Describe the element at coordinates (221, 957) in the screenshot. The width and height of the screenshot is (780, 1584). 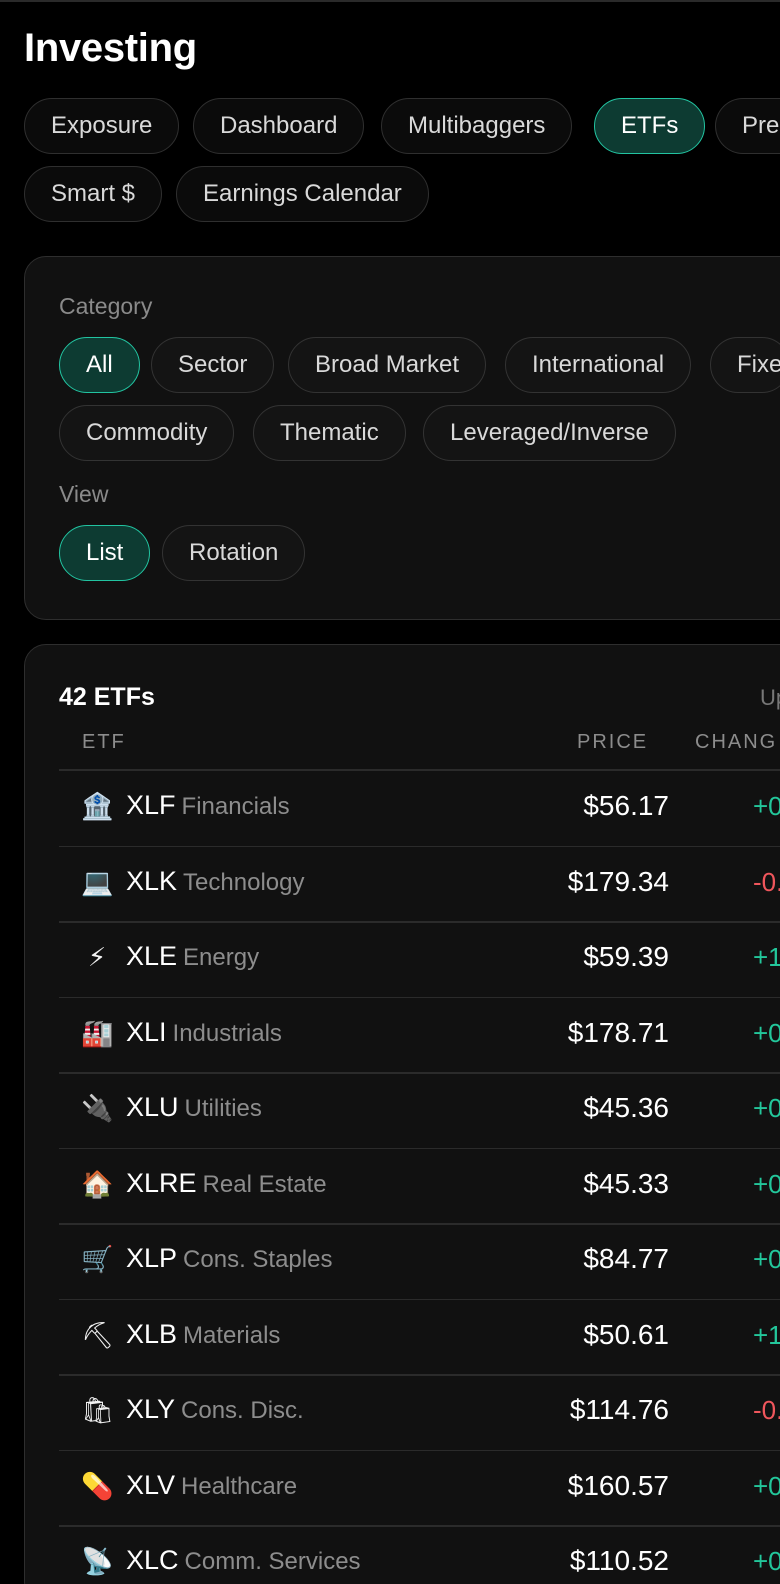
I see `etf-name: Energy` at that location.